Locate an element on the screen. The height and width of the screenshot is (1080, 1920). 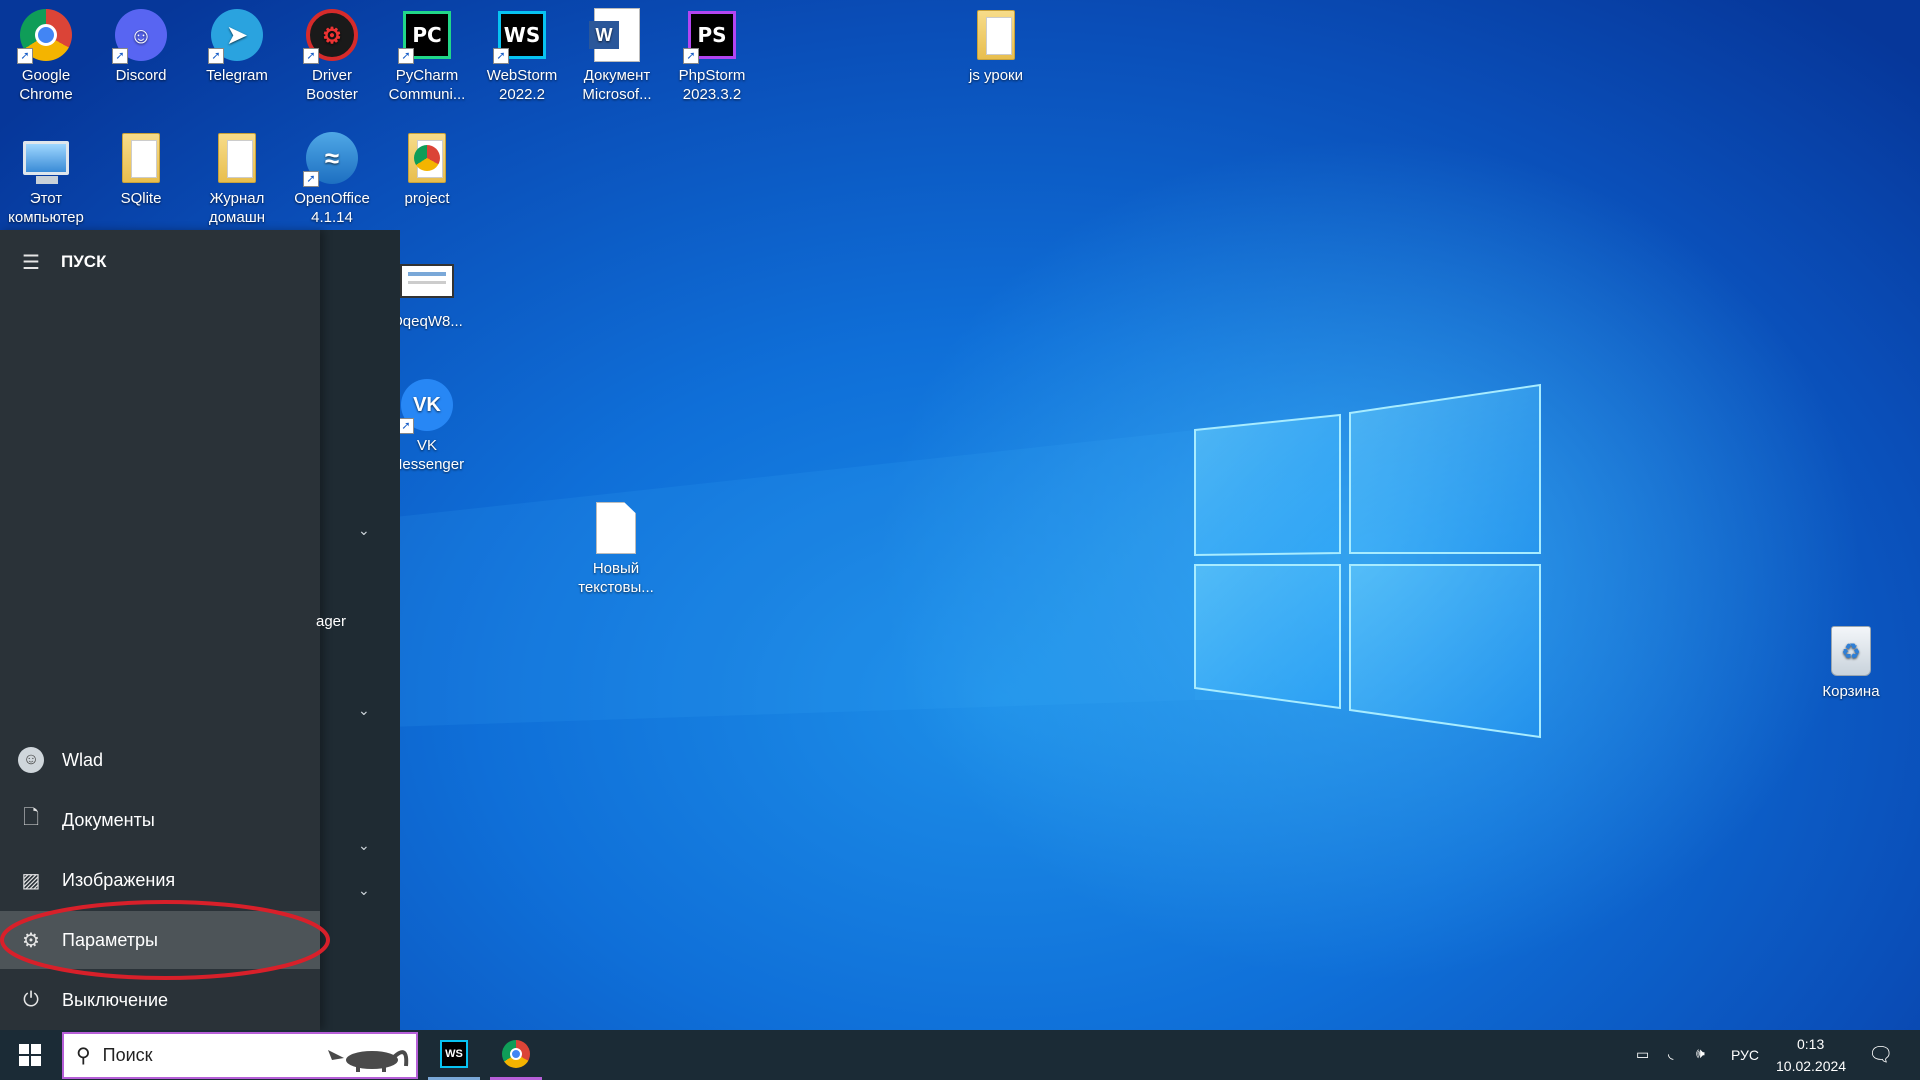
search-input: Поиск is located at coordinates (128, 1055).